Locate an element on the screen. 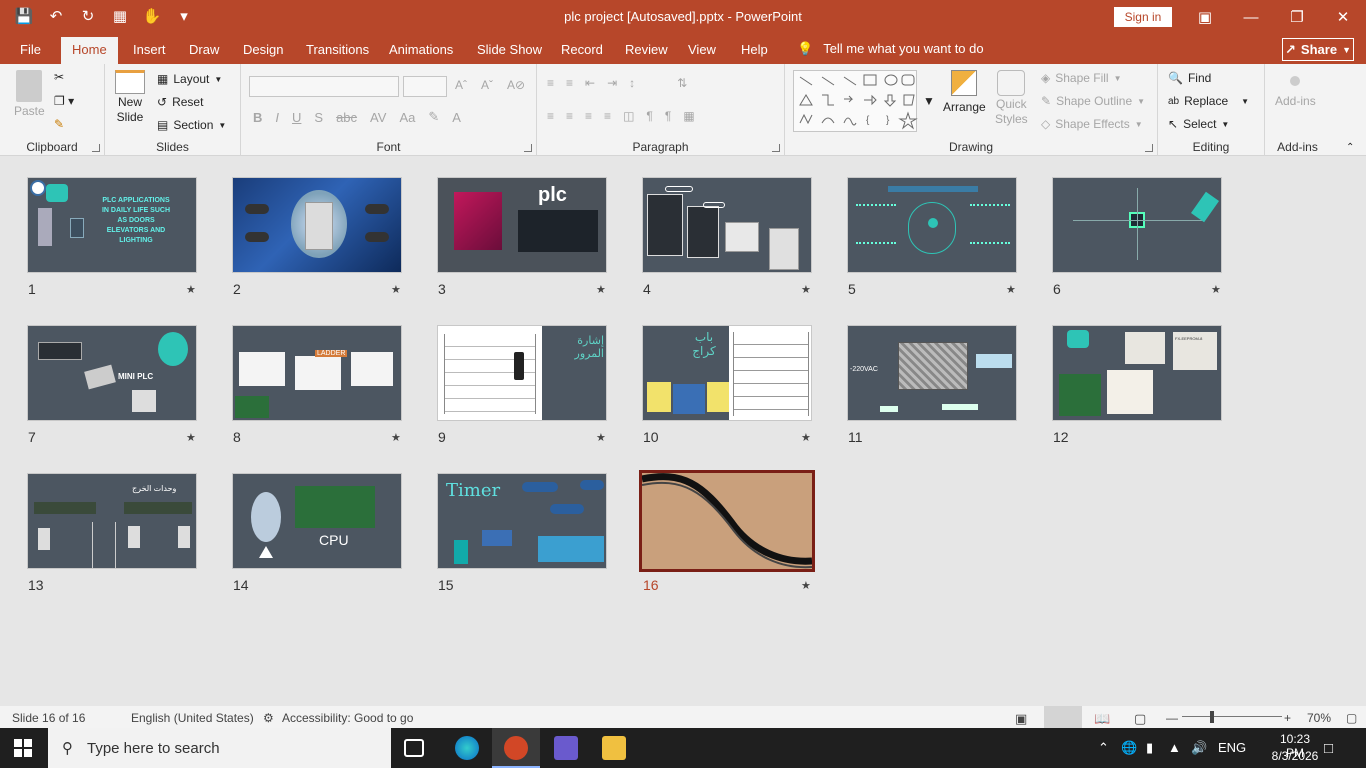 This screenshot has width=1366, height=768. clipboard-launcher-icon is located at coordinates (96, 148).